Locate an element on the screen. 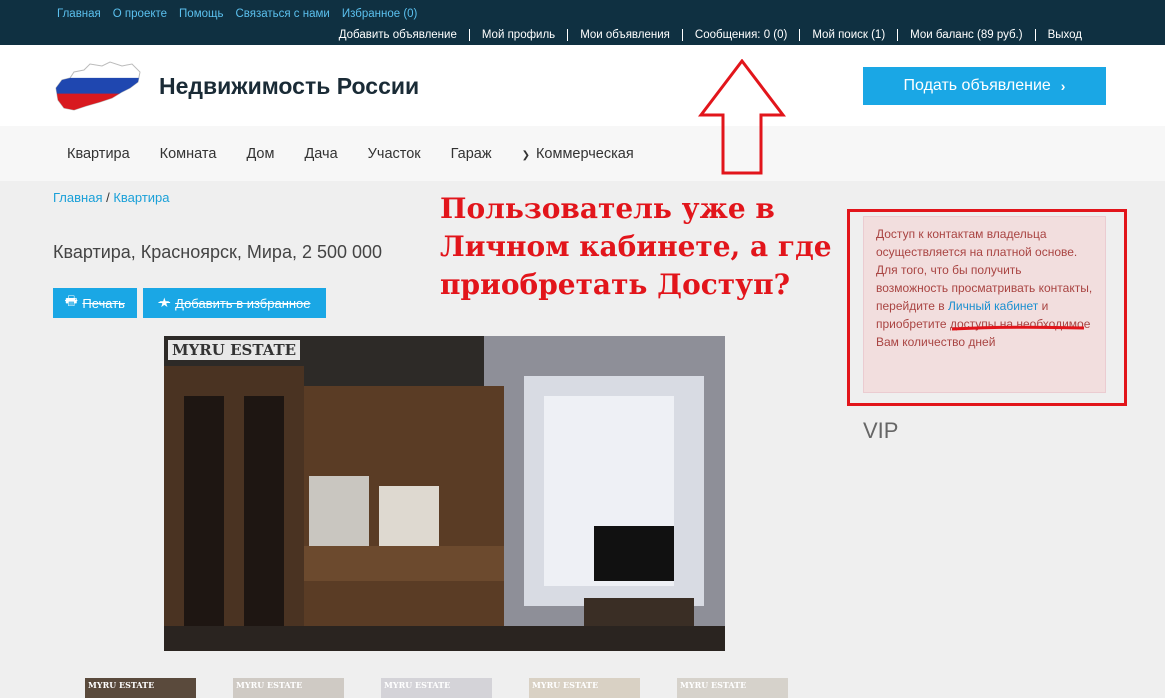 The width and height of the screenshot is (1165, 698). user-menu-add-listing: Добавить объявление is located at coordinates (398, 35).